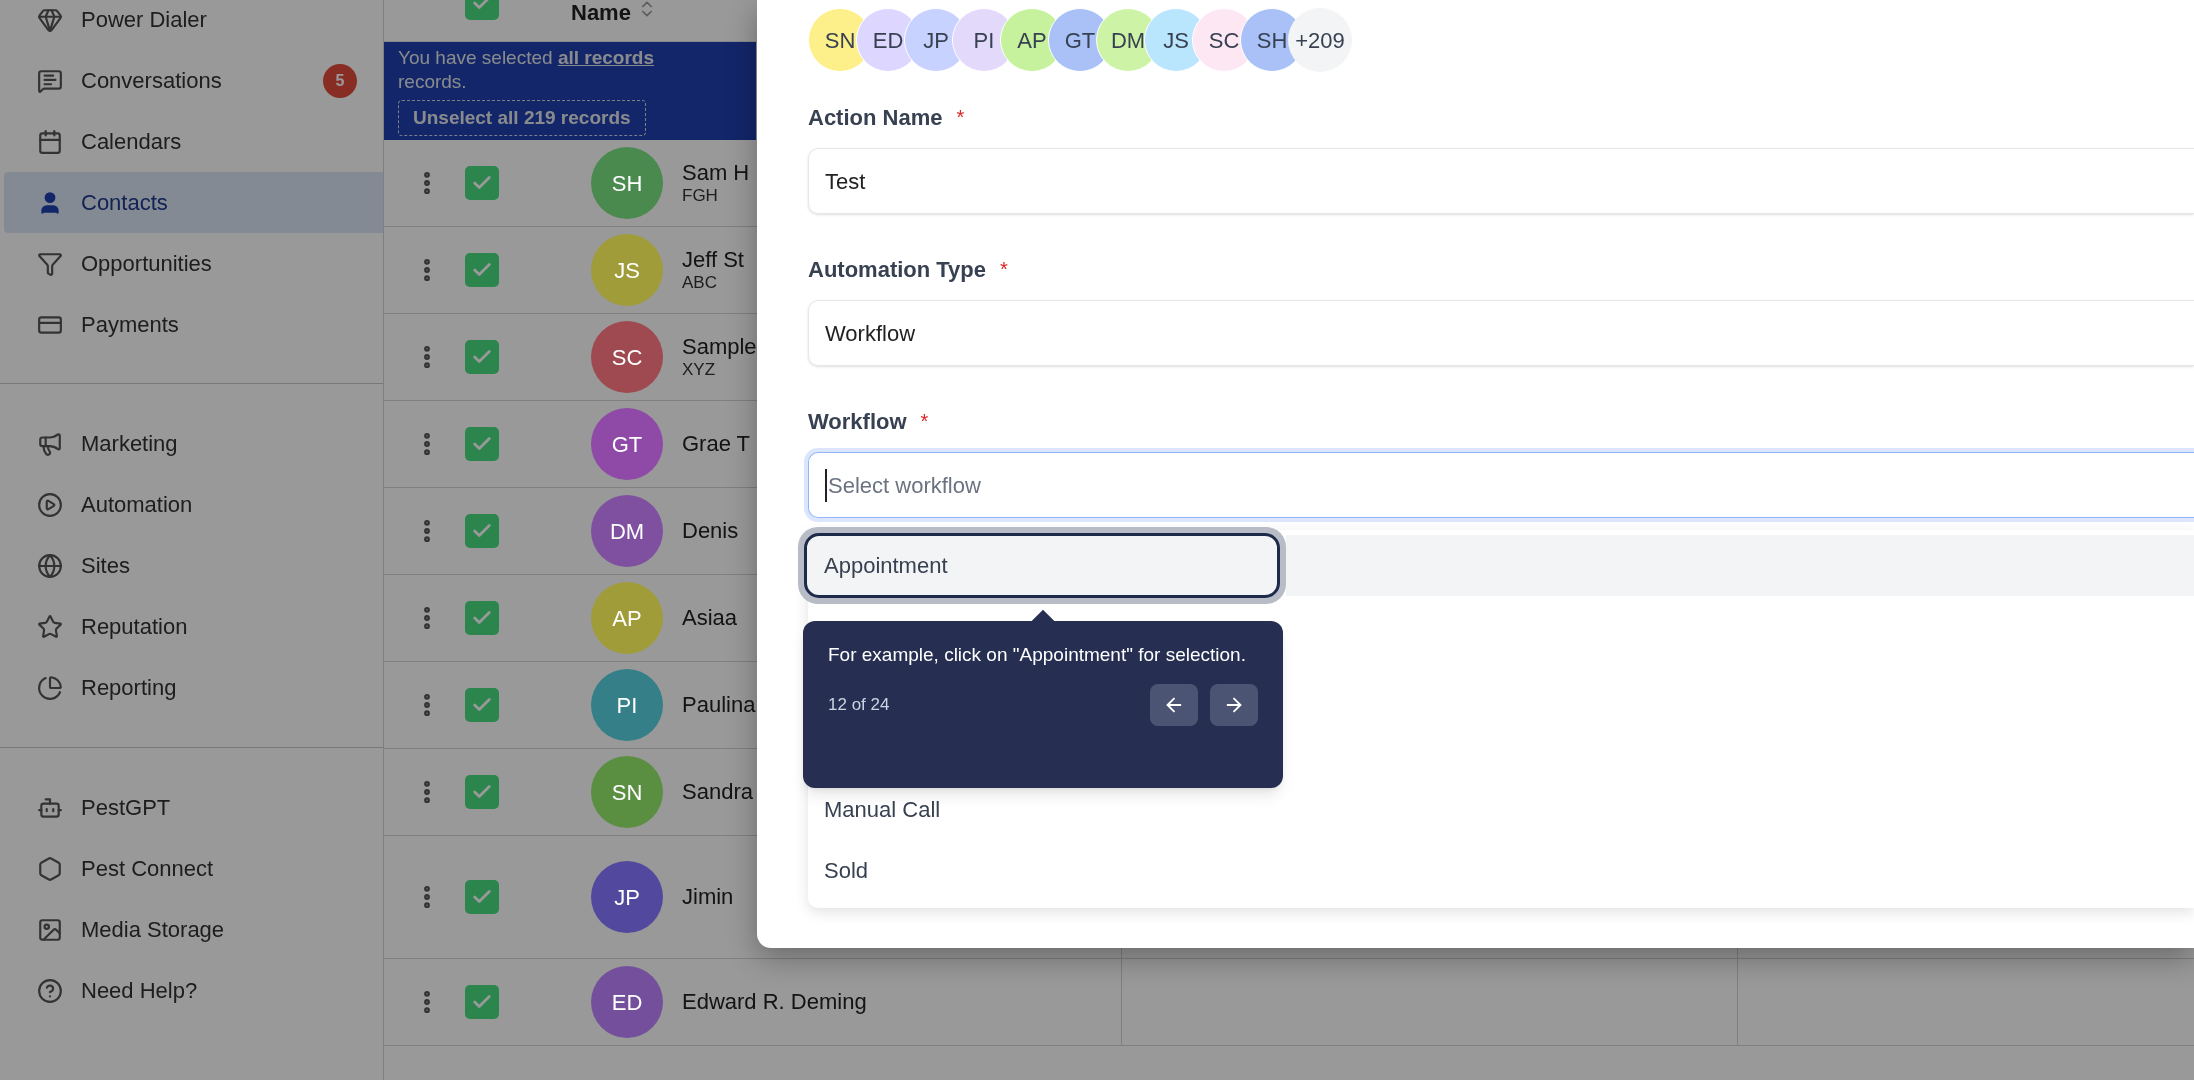 The image size is (2194, 1080). Describe the element at coordinates (1174, 705) in the screenshot. I see `previous-button` at that location.